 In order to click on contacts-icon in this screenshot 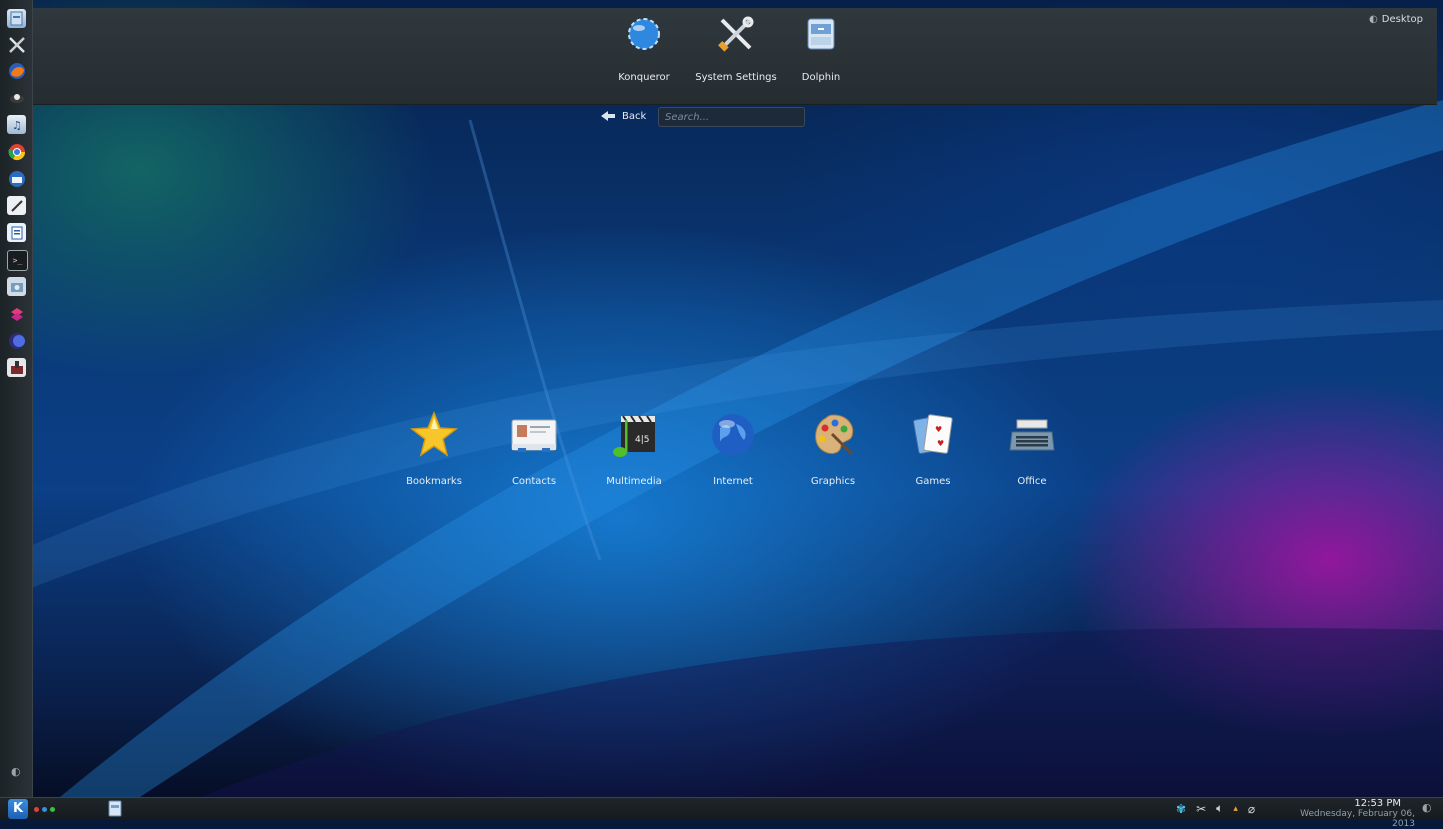, I will do `click(534, 435)`.